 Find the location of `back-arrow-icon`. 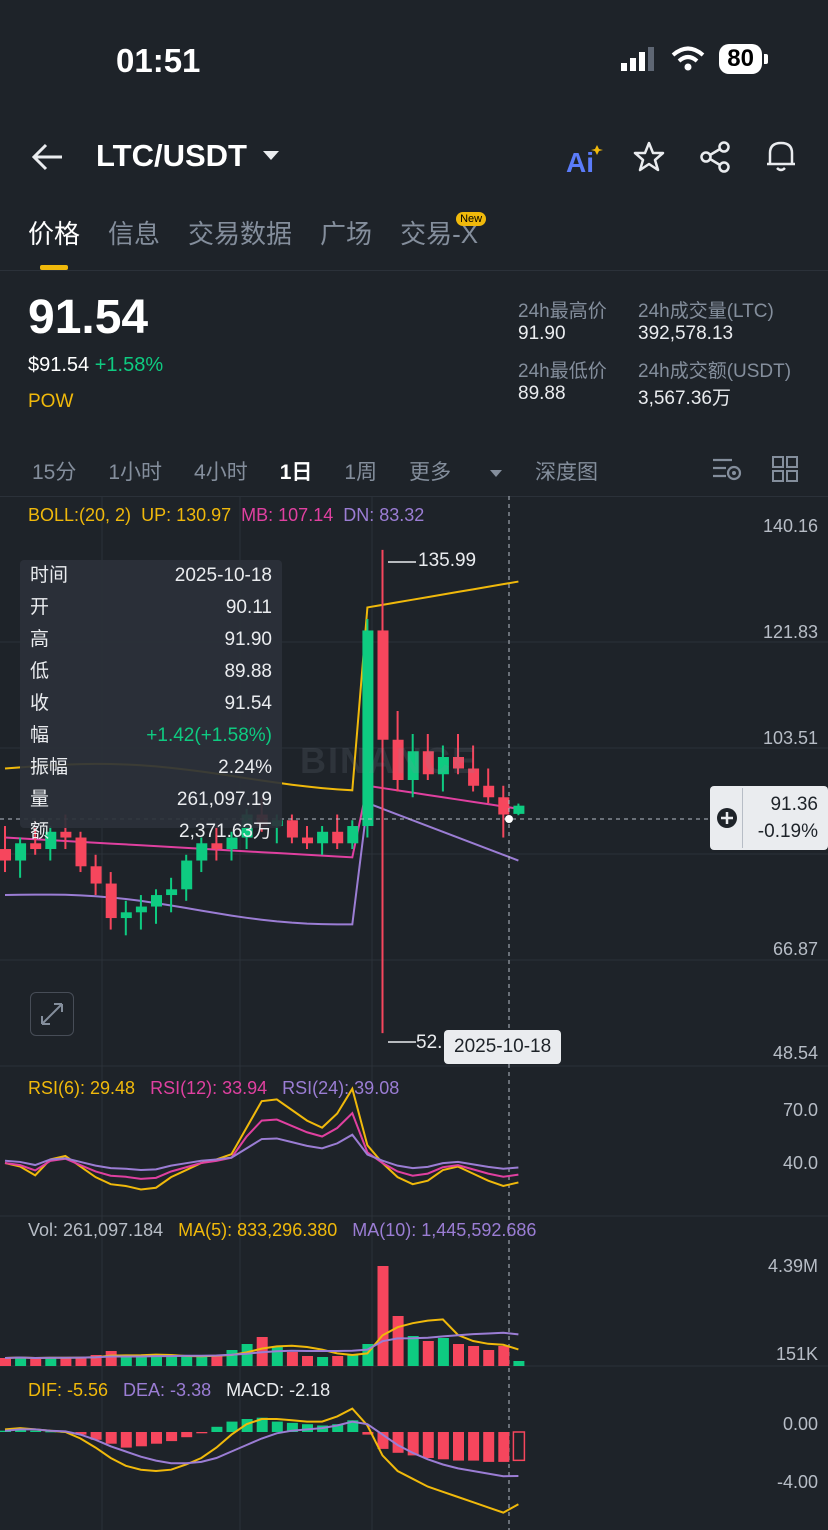

back-arrow-icon is located at coordinates (47, 157).